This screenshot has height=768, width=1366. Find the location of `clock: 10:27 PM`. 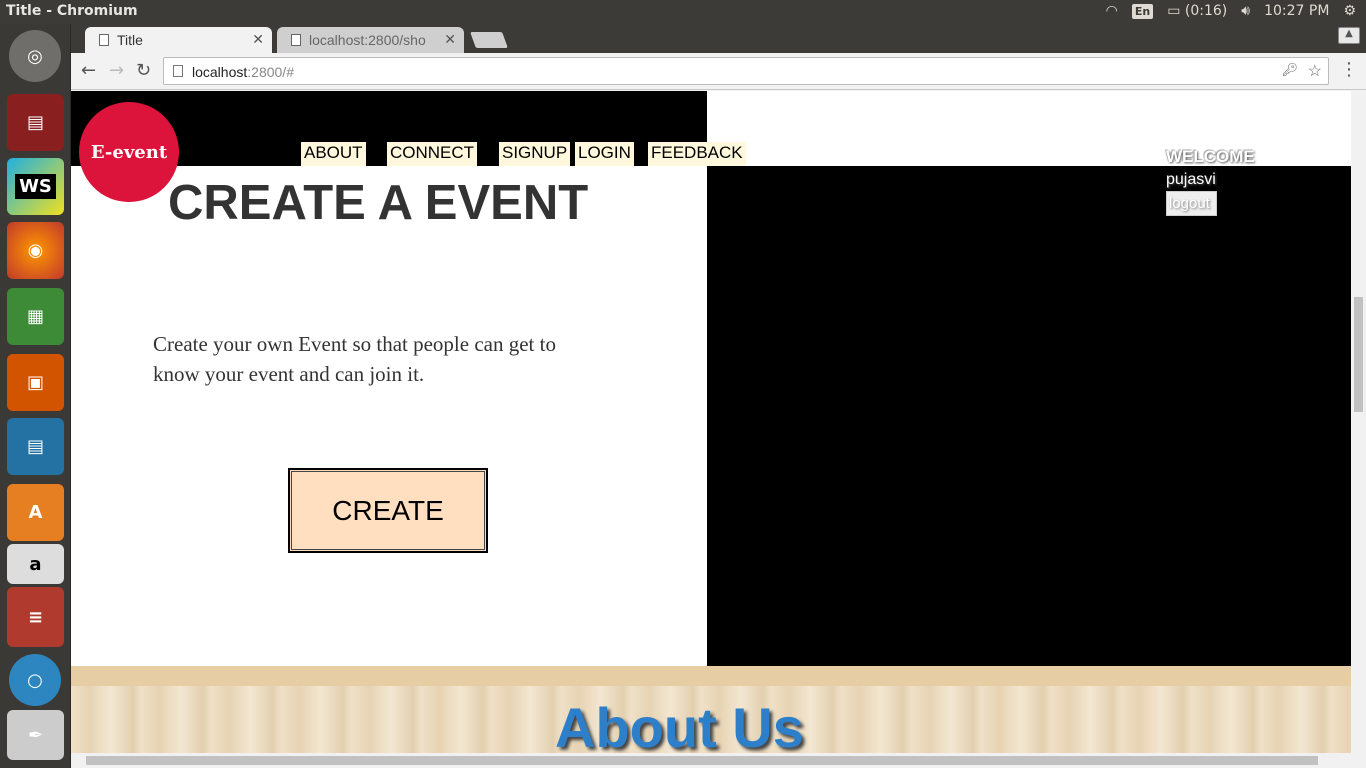

clock: 10:27 PM is located at coordinates (1296, 11).